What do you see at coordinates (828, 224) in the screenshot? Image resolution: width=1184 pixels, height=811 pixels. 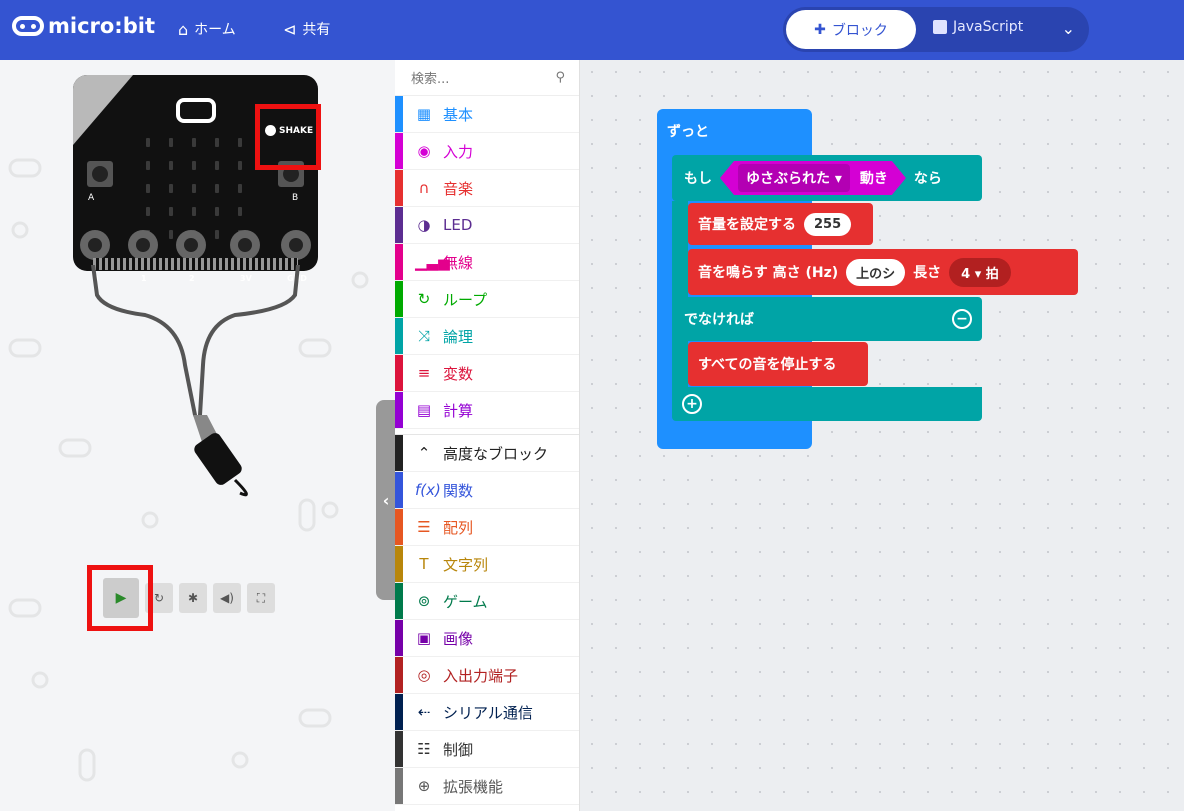 I see `volume-input: 255` at bounding box center [828, 224].